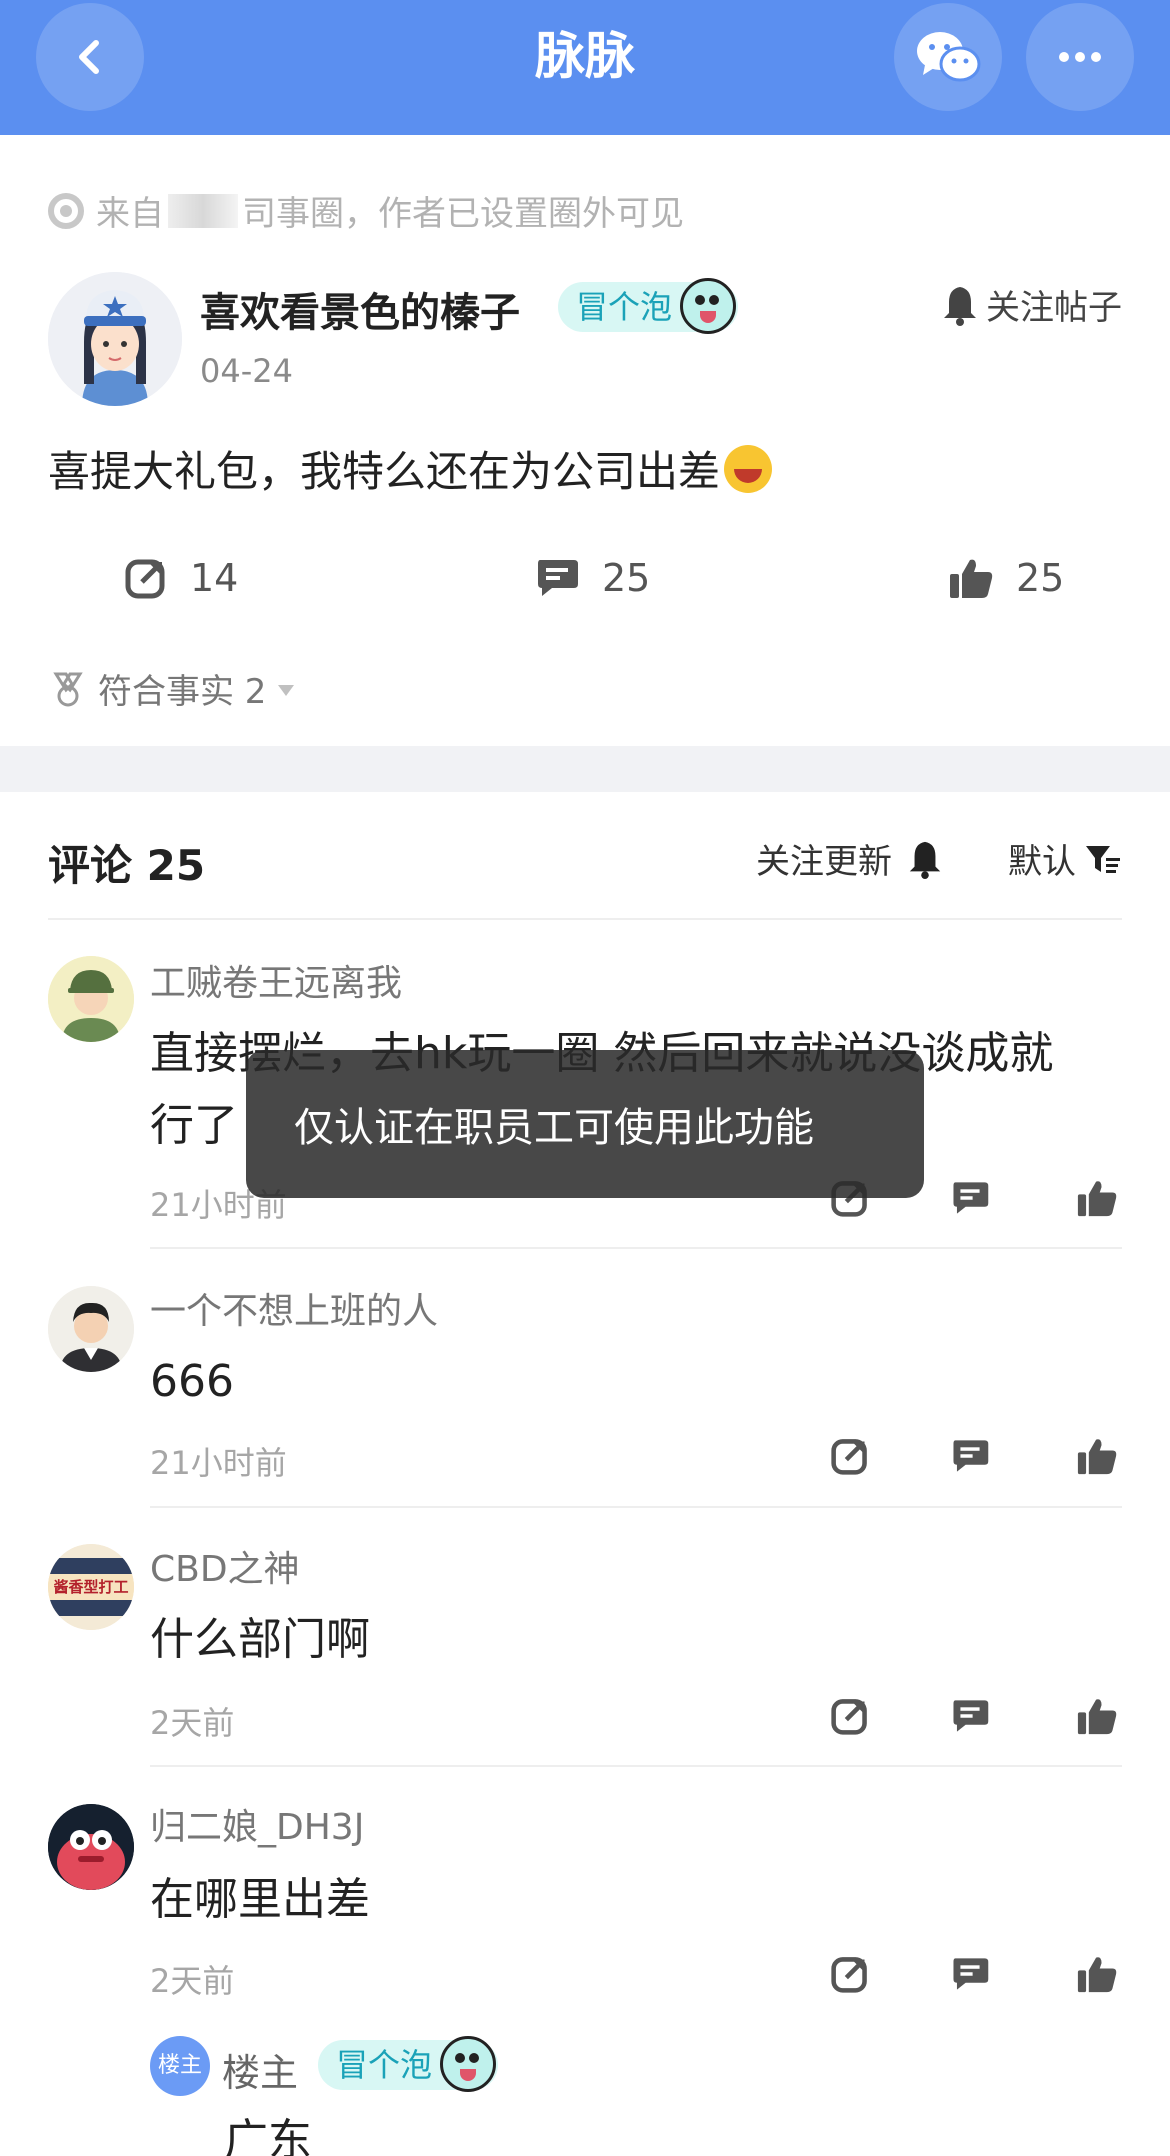 This screenshot has width=1170, height=2156. Describe the element at coordinates (130, 214) in the screenshot. I see `source-prefix: 来自` at that location.